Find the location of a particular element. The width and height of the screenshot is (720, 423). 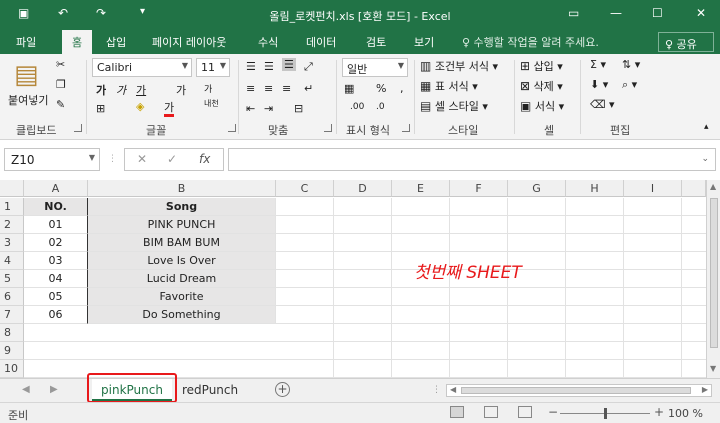

increase-indent-icon: ⇥ is located at coordinates (268, 108).